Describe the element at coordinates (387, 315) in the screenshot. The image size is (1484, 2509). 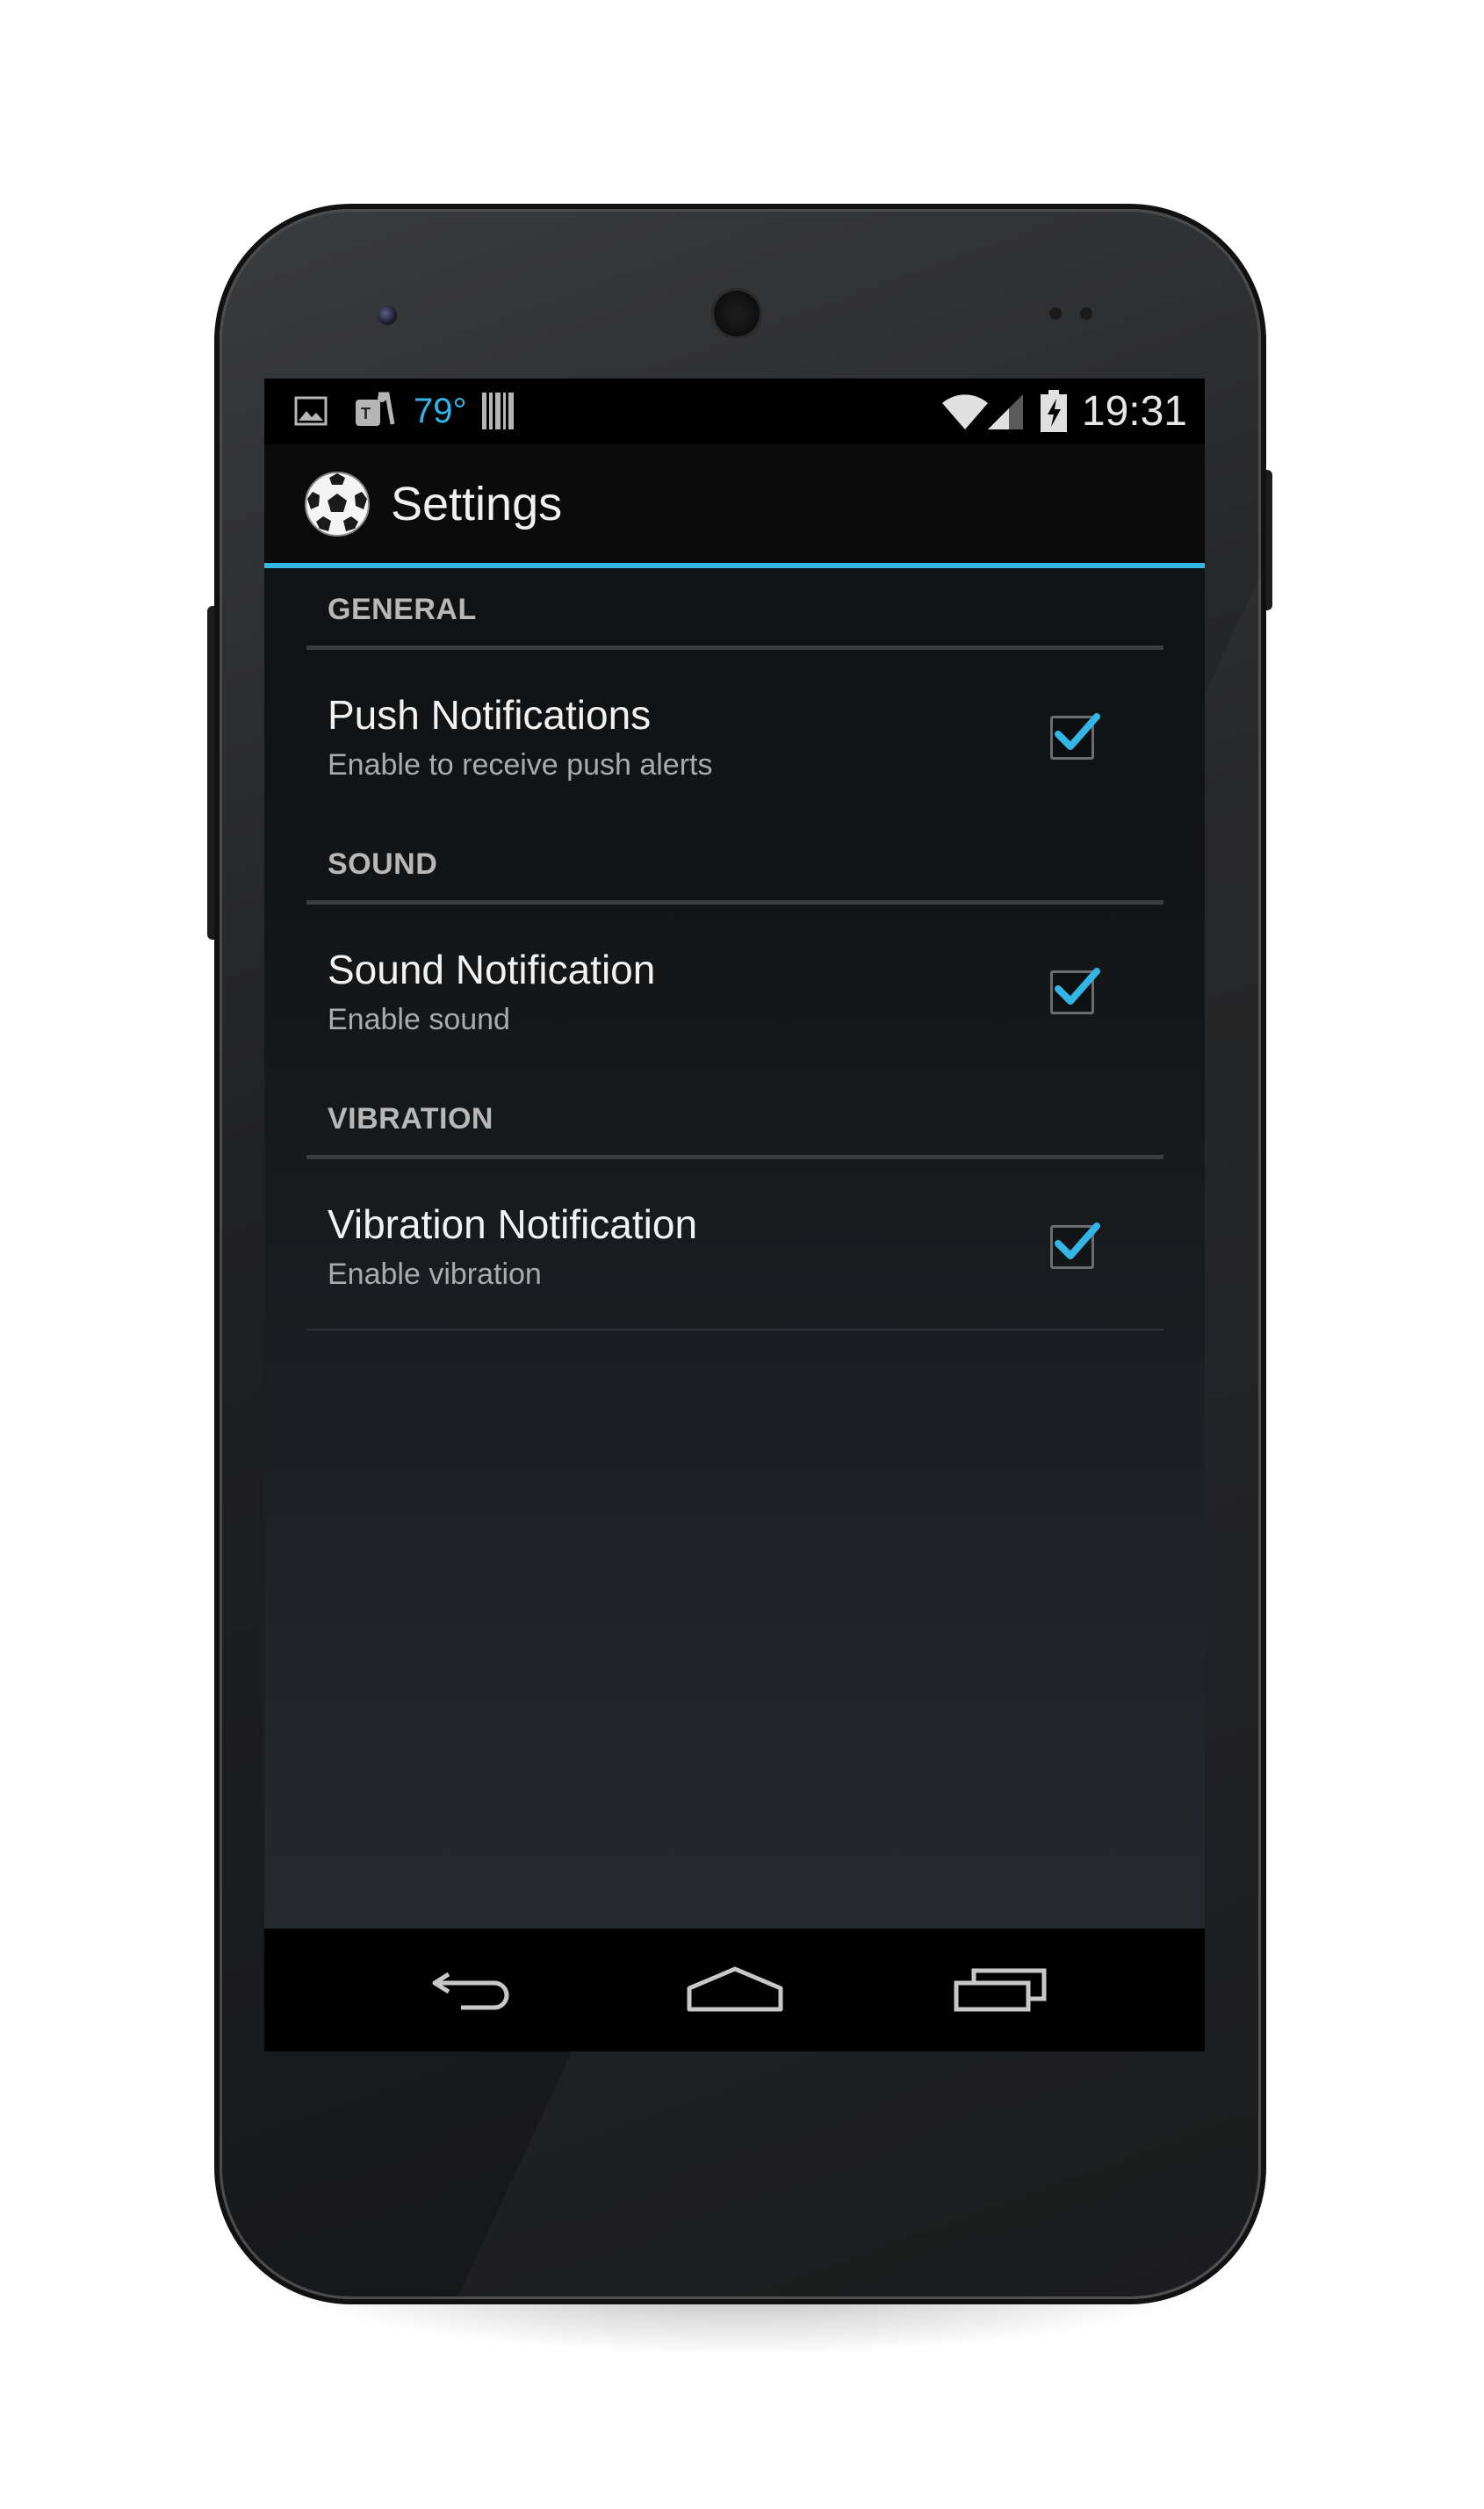
I see `front-camera` at that location.